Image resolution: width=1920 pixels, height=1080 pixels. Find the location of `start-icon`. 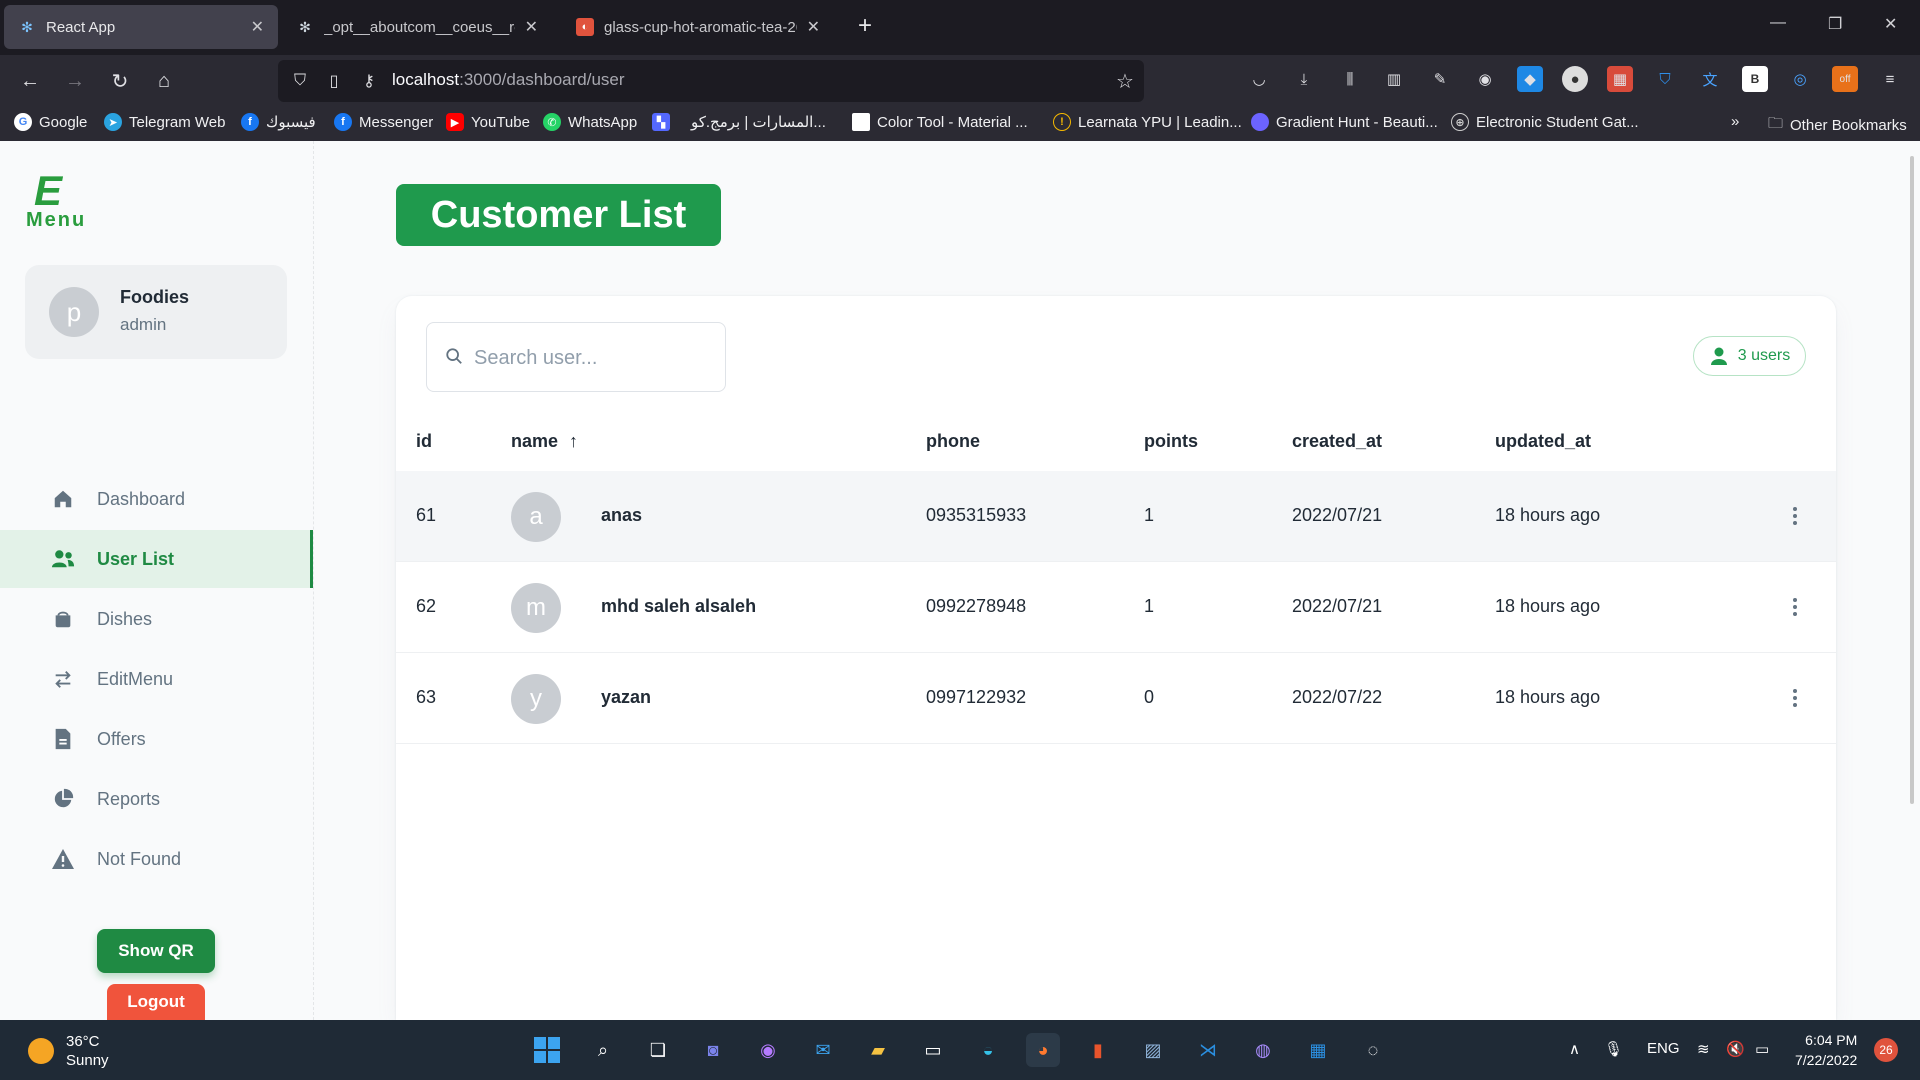

start-icon is located at coordinates (547, 1050).